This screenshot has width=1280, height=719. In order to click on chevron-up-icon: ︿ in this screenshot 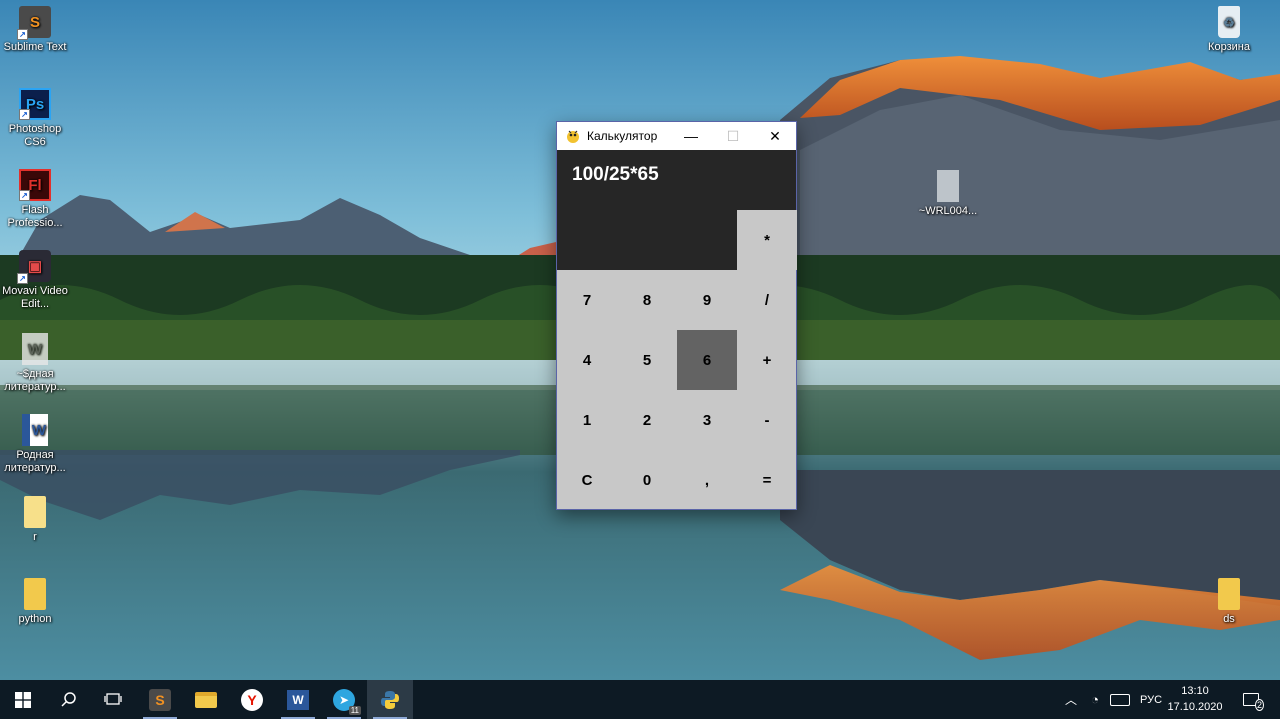, I will do `click(1070, 700)`.